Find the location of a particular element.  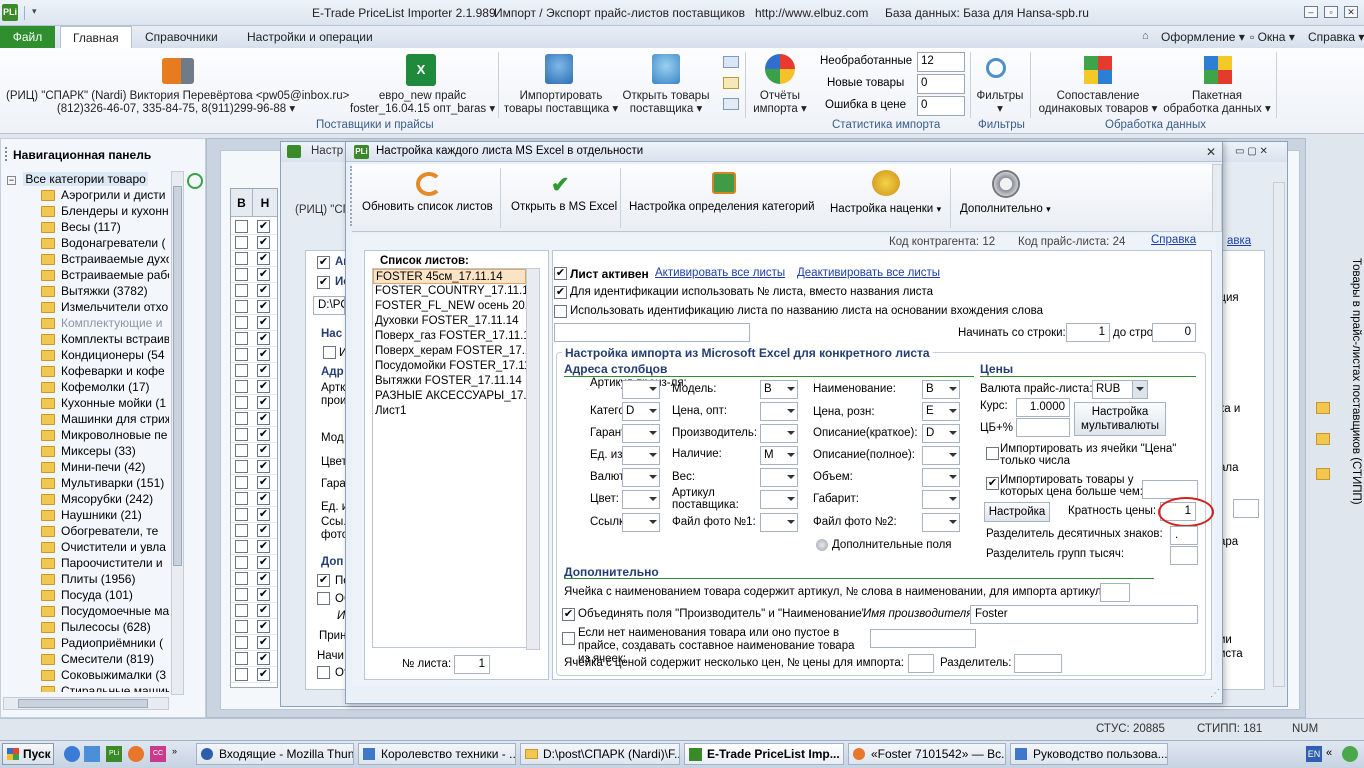

bg-right-input is located at coordinates (1246, 508).